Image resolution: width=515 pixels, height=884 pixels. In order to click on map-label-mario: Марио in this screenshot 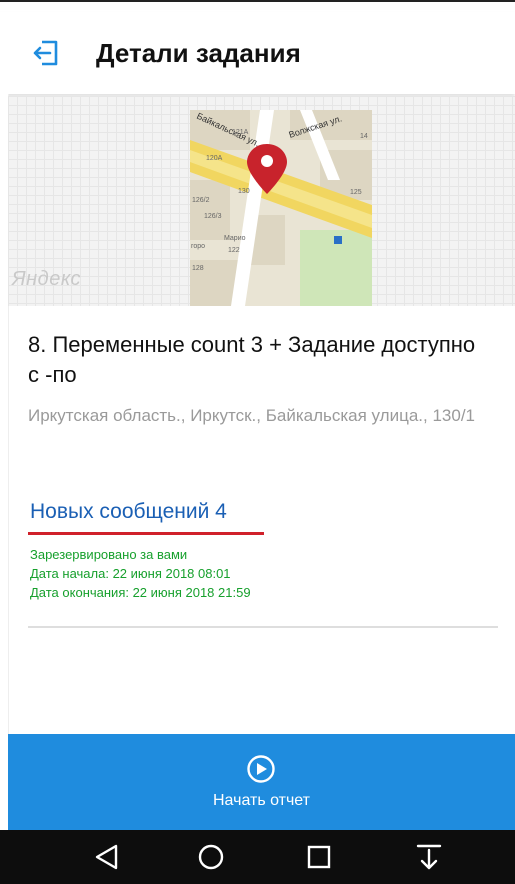, I will do `click(235, 238)`.